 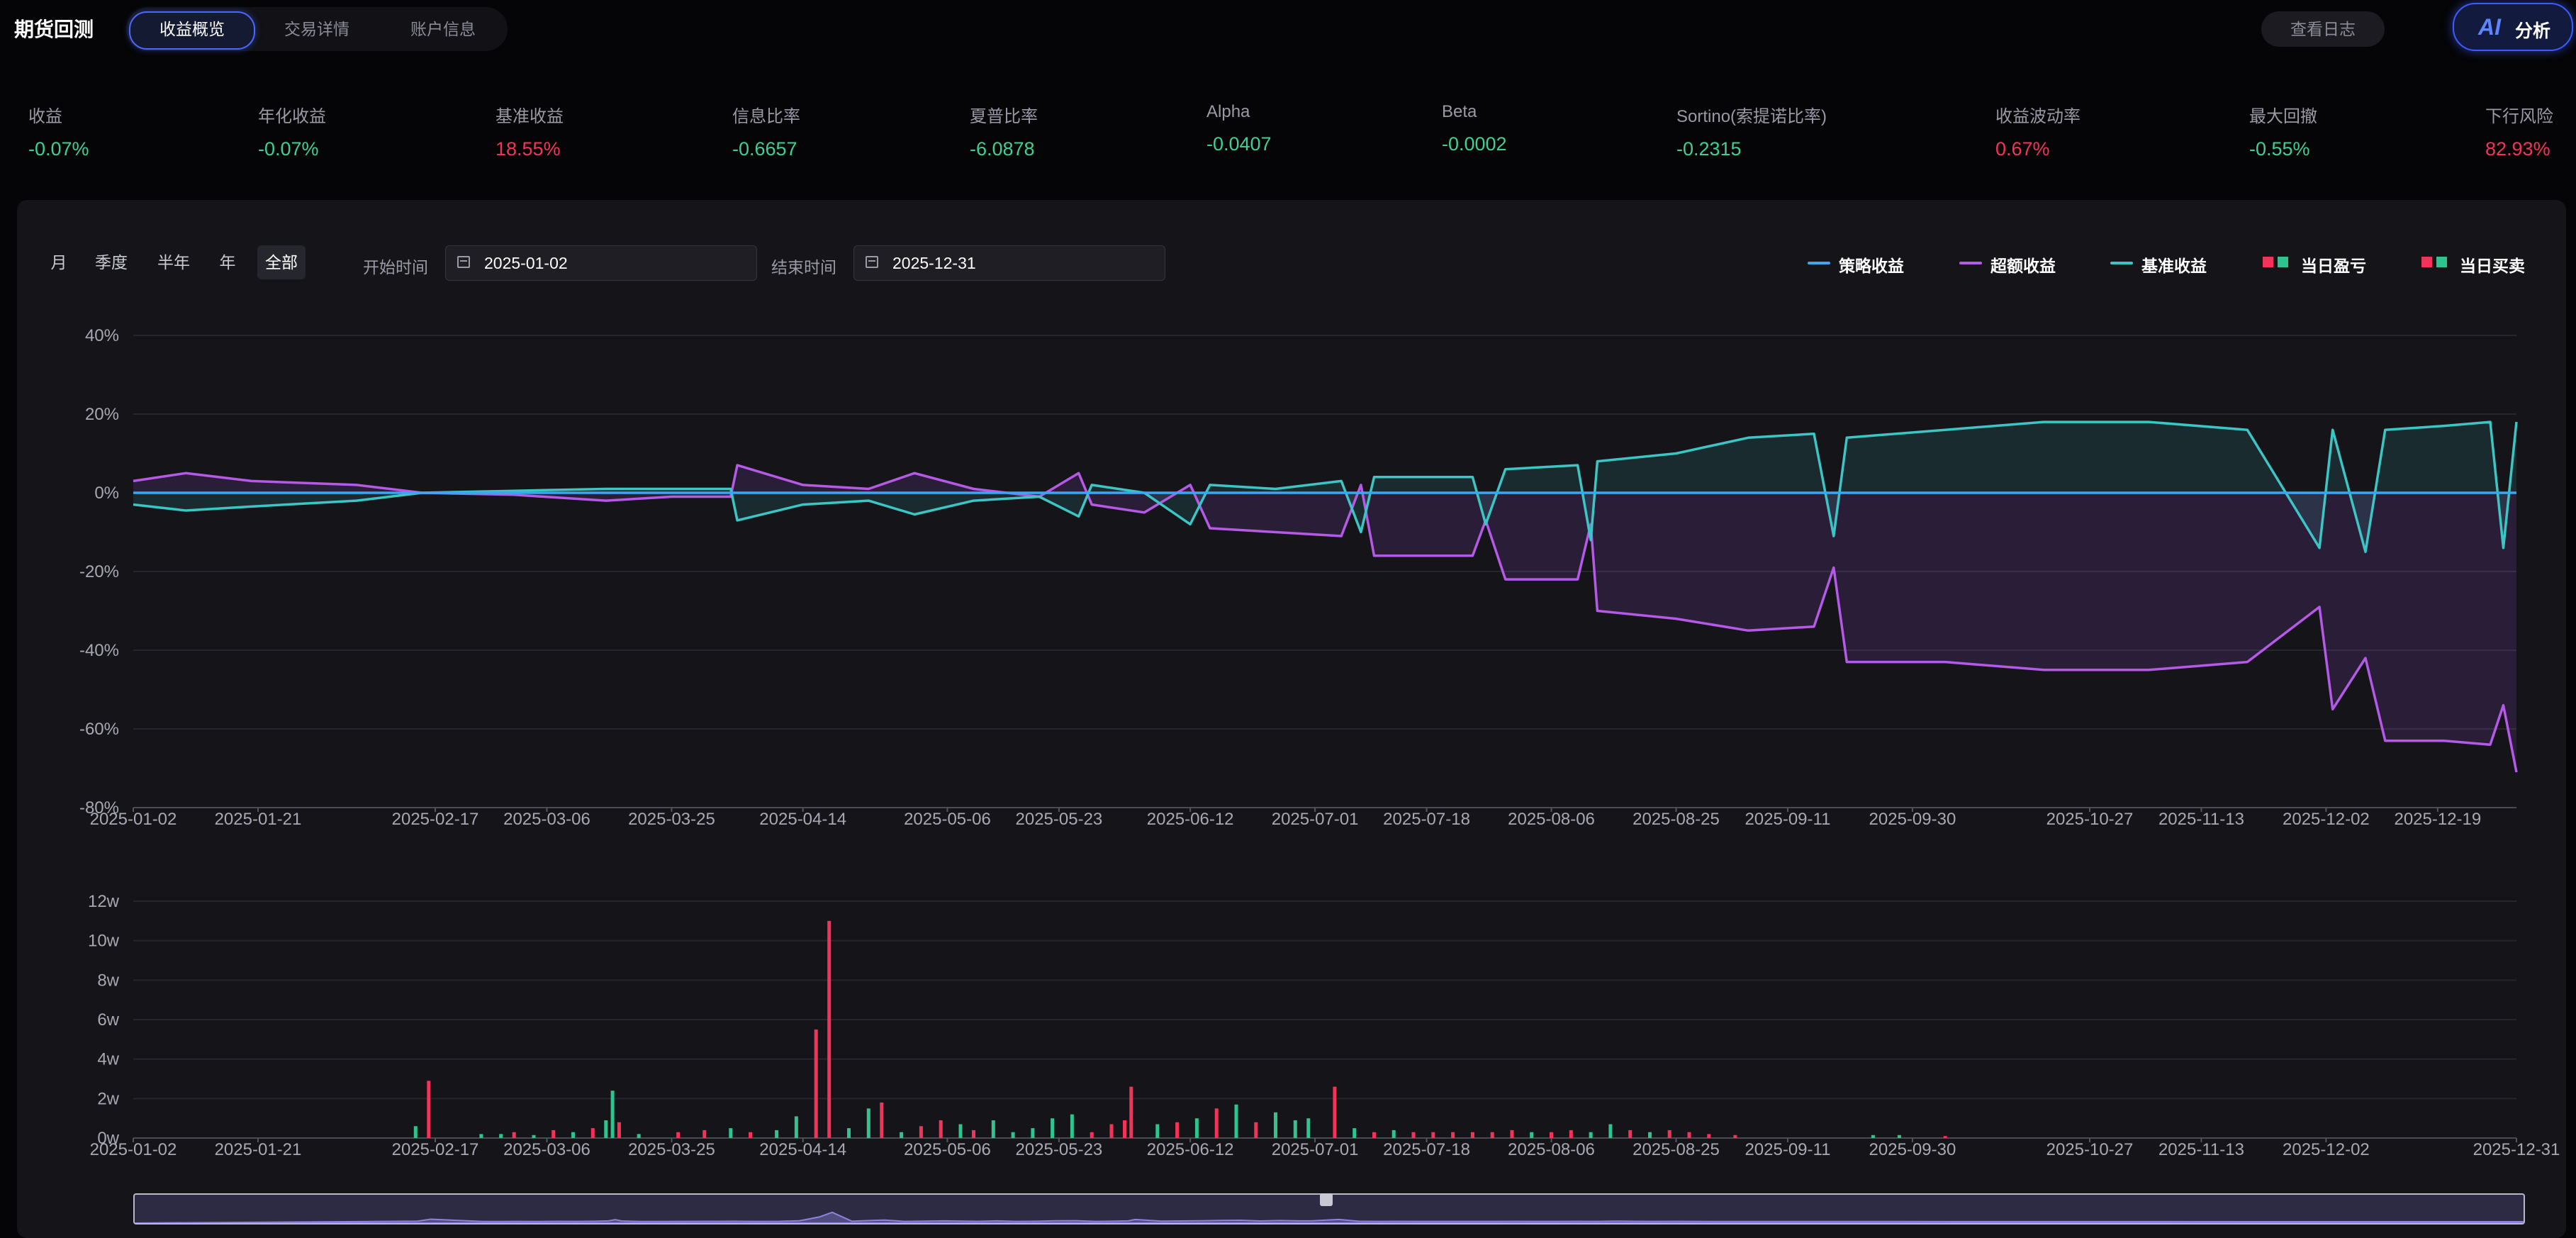 I want to click on y-tick-label: 4w, so click(x=108, y=1059).